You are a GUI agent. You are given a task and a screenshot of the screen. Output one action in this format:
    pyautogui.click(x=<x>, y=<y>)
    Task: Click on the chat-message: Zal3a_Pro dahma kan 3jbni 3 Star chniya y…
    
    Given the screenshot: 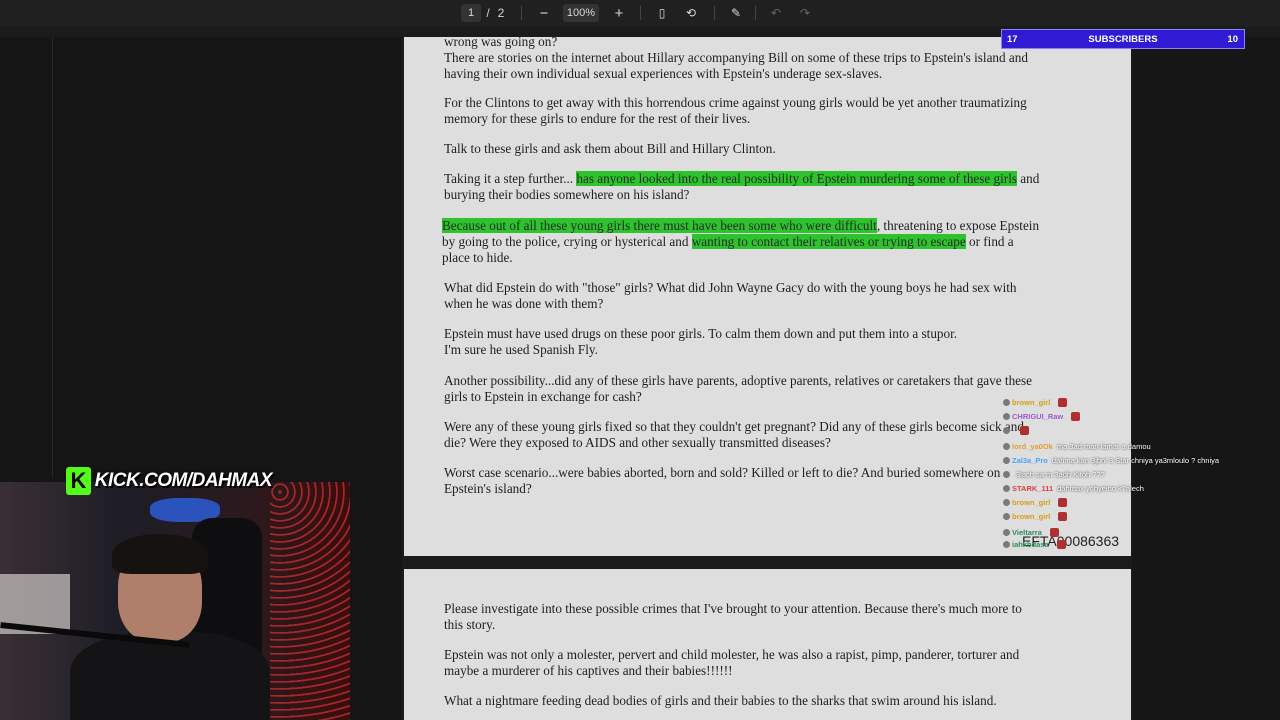 What is the action you would take?
    pyautogui.click(x=1111, y=460)
    